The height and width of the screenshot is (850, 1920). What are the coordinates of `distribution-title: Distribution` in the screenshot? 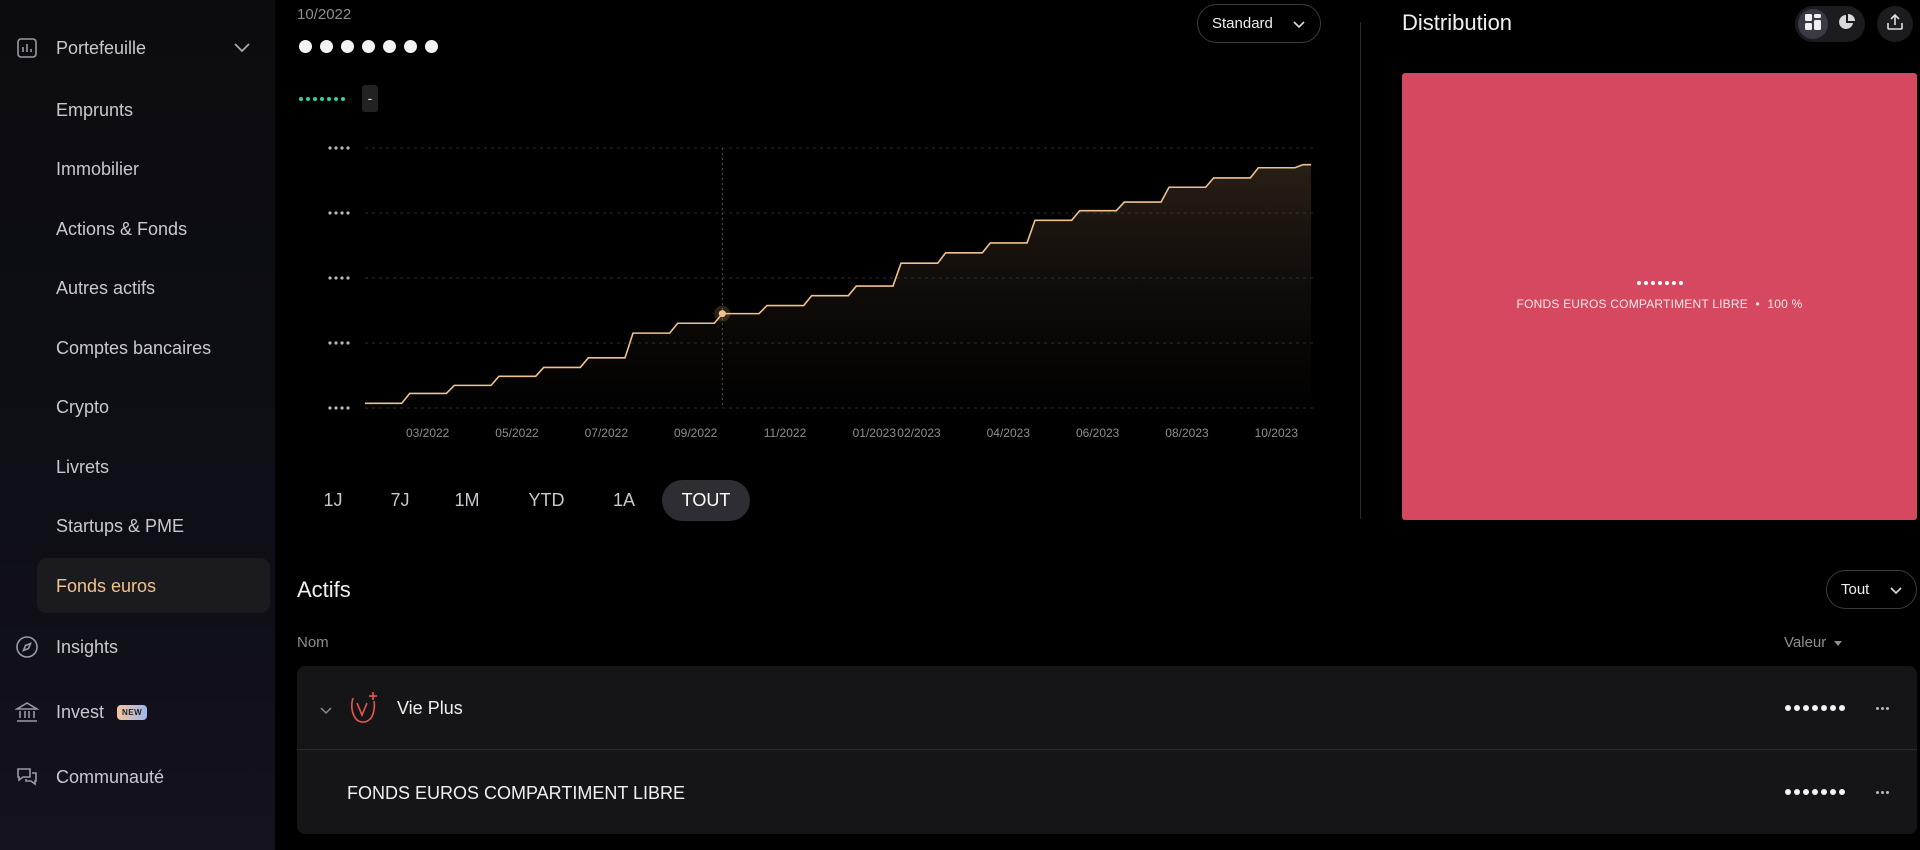 It's located at (1457, 22).